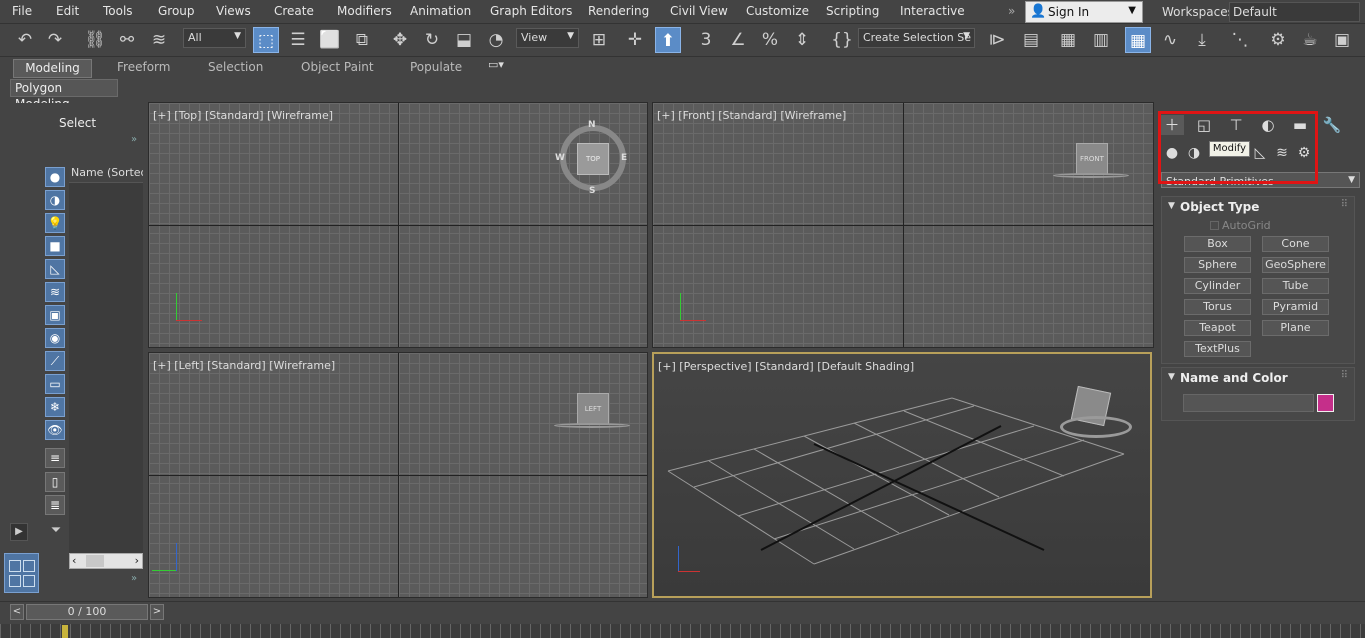  Describe the element at coordinates (330, 40) in the screenshot. I see `rect-selection-icon: ⬜` at that location.